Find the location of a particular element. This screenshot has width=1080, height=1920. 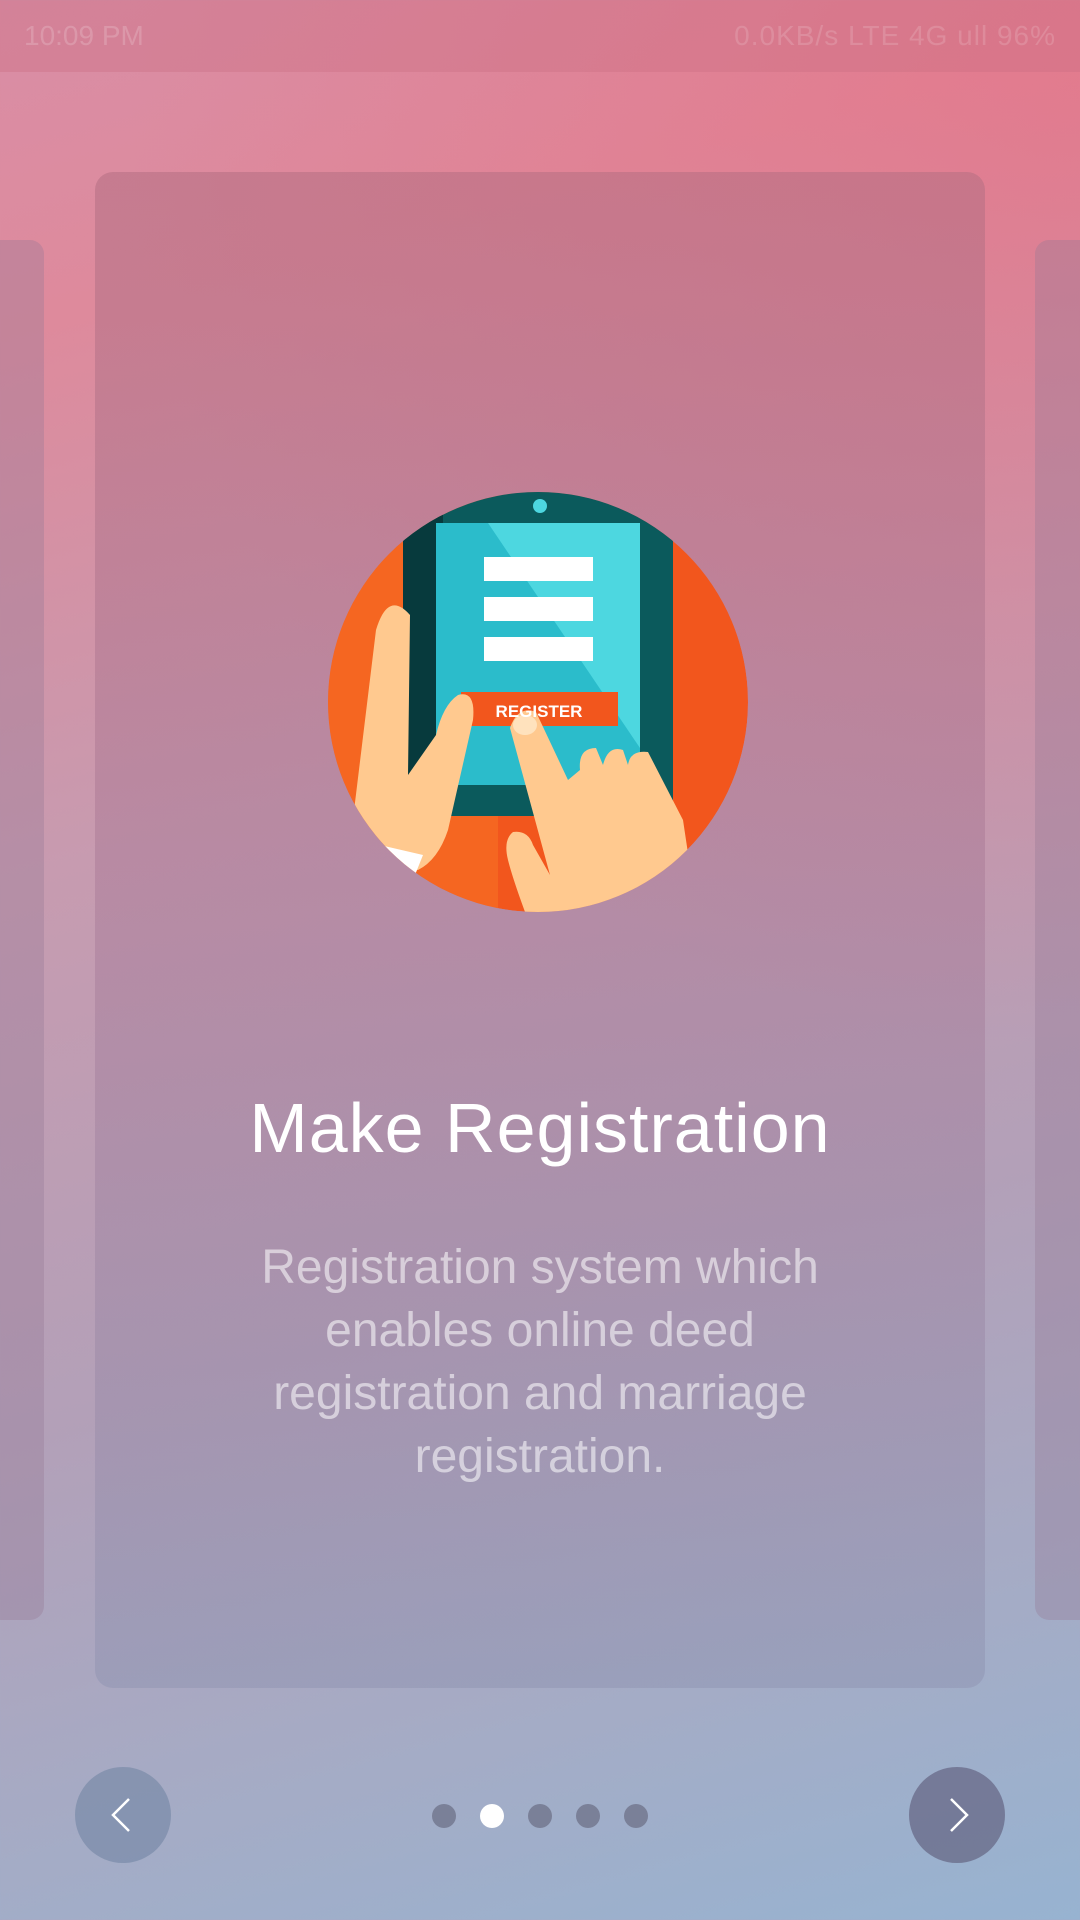

status-time: 10:09 PM is located at coordinates (84, 35).